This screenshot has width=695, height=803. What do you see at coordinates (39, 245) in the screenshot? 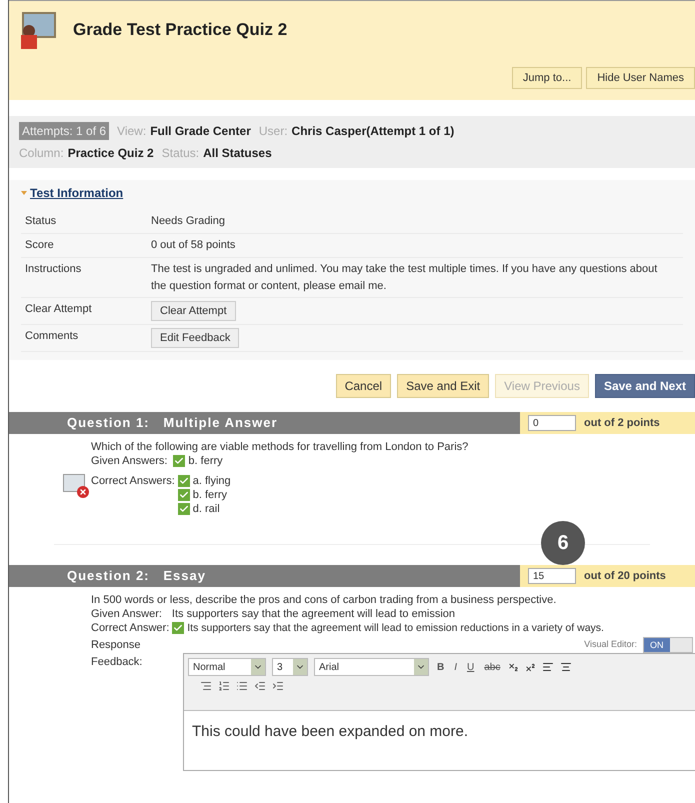
I see `row-label: Score` at bounding box center [39, 245].